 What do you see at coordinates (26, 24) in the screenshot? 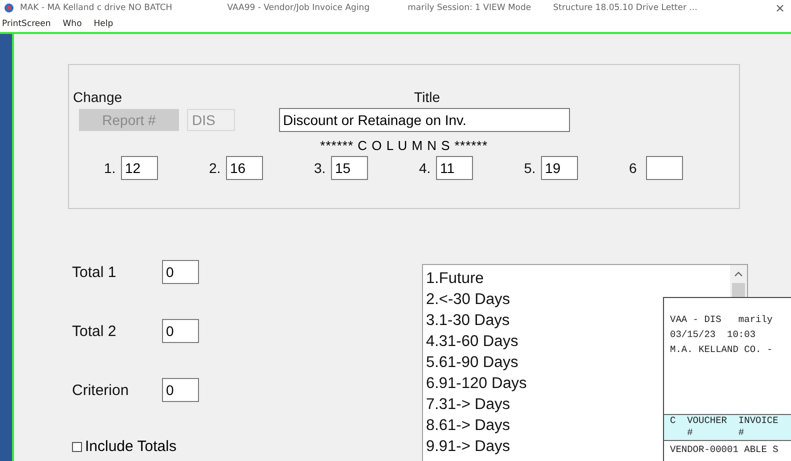
I see `menu-item: PrintScreen` at bounding box center [26, 24].